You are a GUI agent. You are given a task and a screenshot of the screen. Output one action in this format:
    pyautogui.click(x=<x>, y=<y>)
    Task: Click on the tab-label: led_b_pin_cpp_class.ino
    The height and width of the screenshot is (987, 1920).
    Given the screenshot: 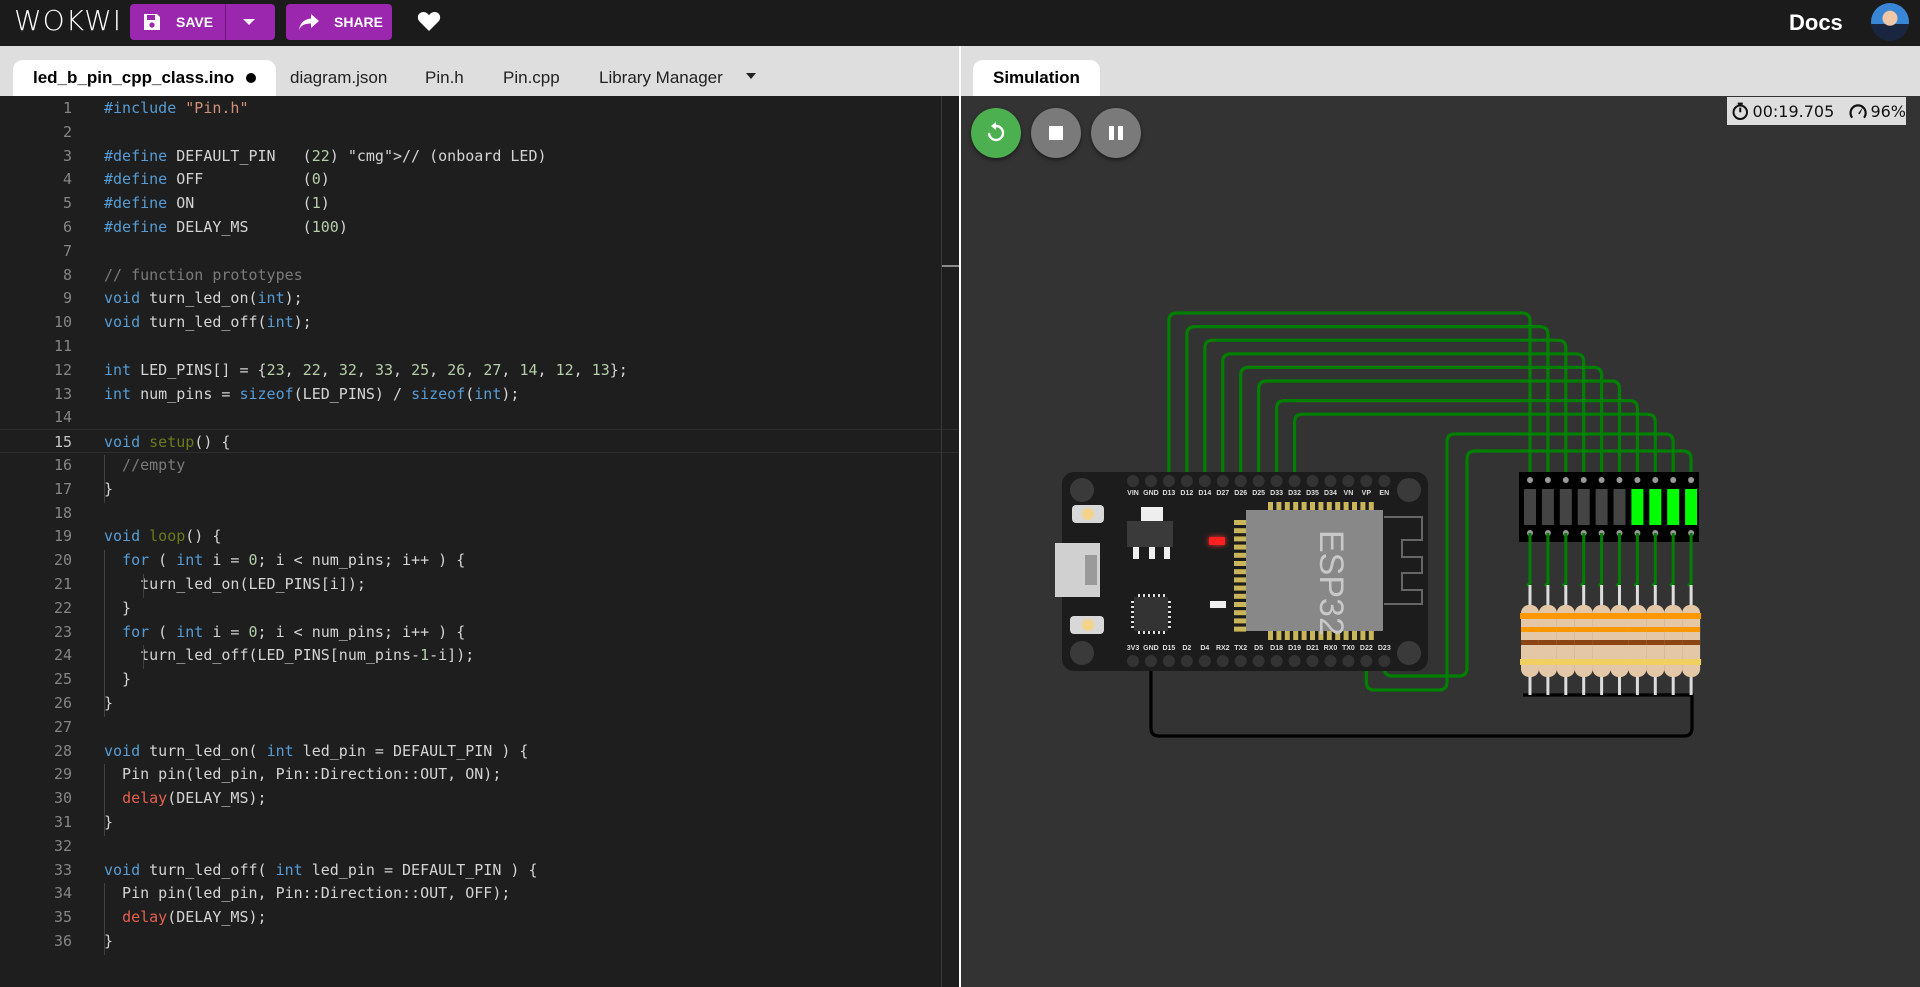 What is the action you would take?
    pyautogui.click(x=134, y=77)
    